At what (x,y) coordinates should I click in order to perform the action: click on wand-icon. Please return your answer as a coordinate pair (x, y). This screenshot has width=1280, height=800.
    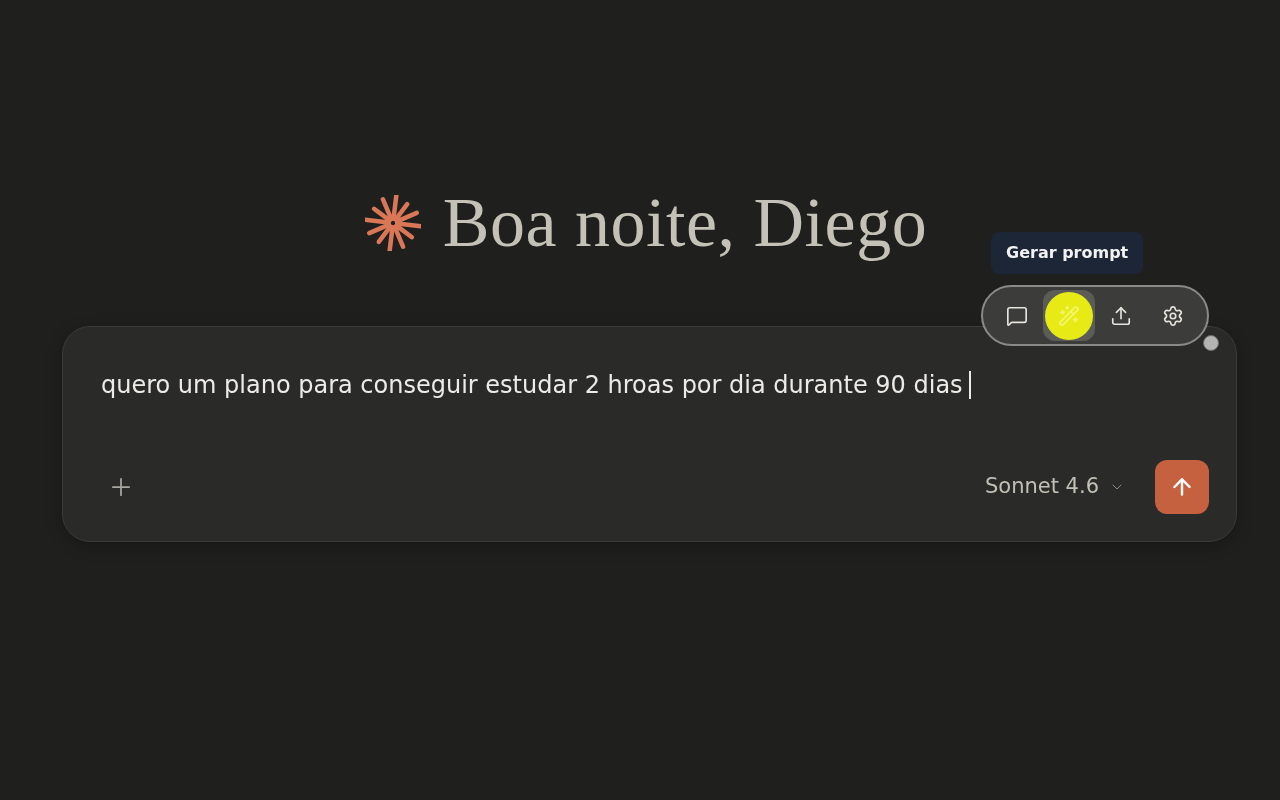
    Looking at the image, I should click on (1069, 315).